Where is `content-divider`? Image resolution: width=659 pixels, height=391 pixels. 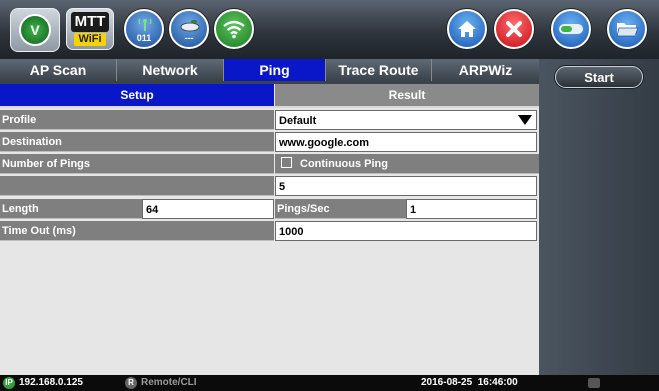 content-divider is located at coordinates (269, 107).